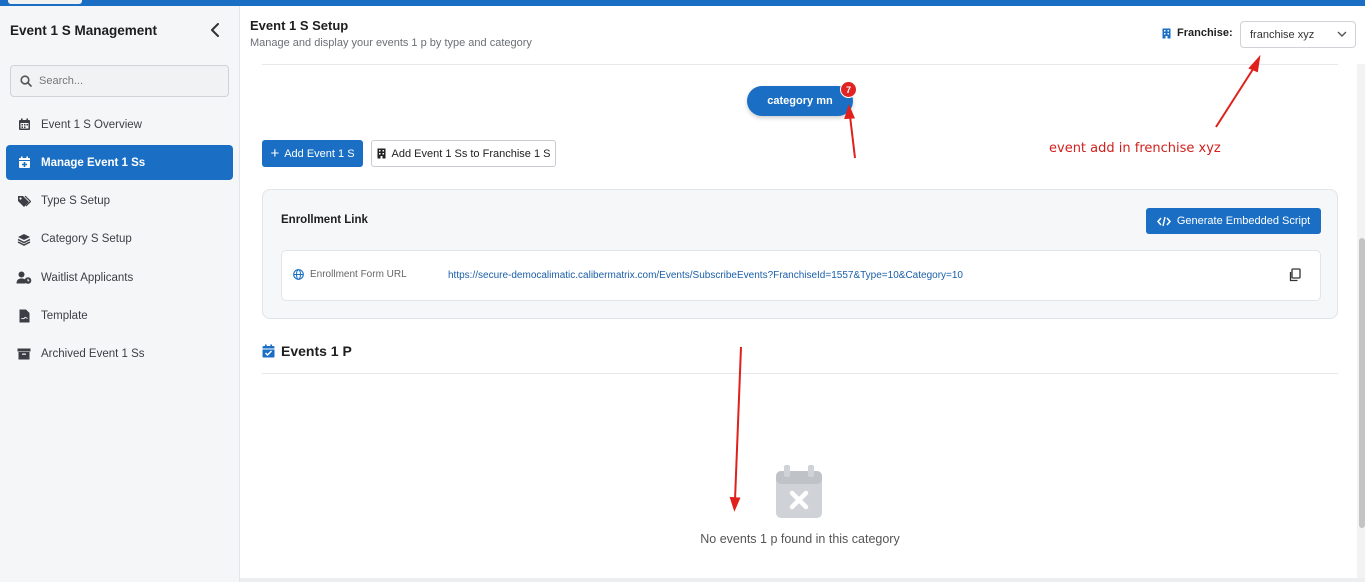 Image resolution: width=1365 pixels, height=582 pixels. What do you see at coordinates (24, 239) in the screenshot?
I see `layers-icon` at bounding box center [24, 239].